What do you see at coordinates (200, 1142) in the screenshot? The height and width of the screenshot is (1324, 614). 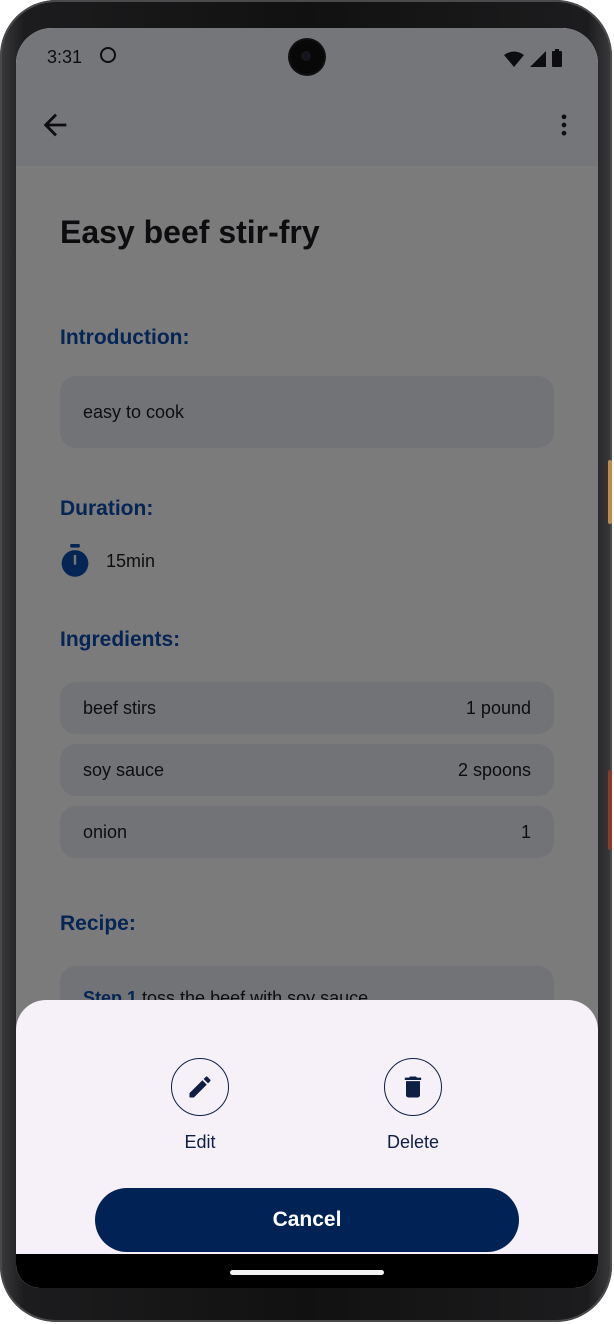 I see `edit-label: Edit` at bounding box center [200, 1142].